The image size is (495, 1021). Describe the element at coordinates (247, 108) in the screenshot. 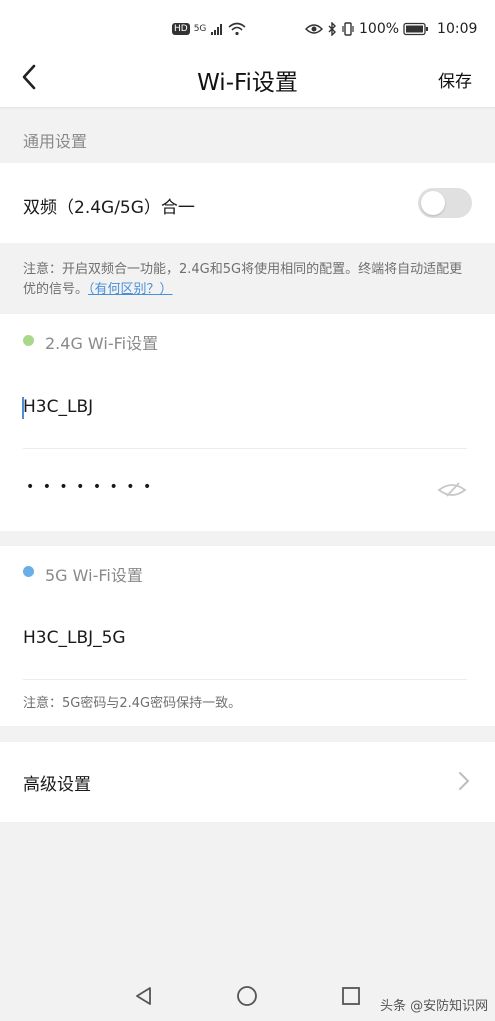

I see `header-shadow` at that location.